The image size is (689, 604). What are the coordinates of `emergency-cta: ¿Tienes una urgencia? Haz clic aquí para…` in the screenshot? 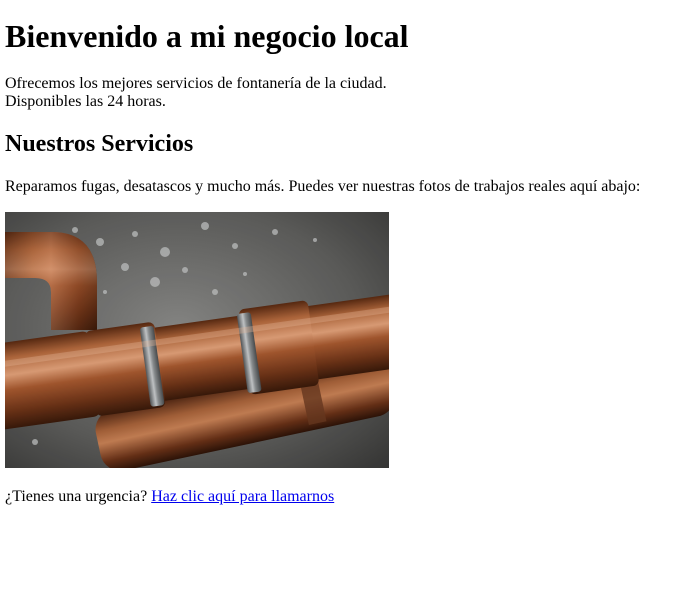 It's located at (169, 497).